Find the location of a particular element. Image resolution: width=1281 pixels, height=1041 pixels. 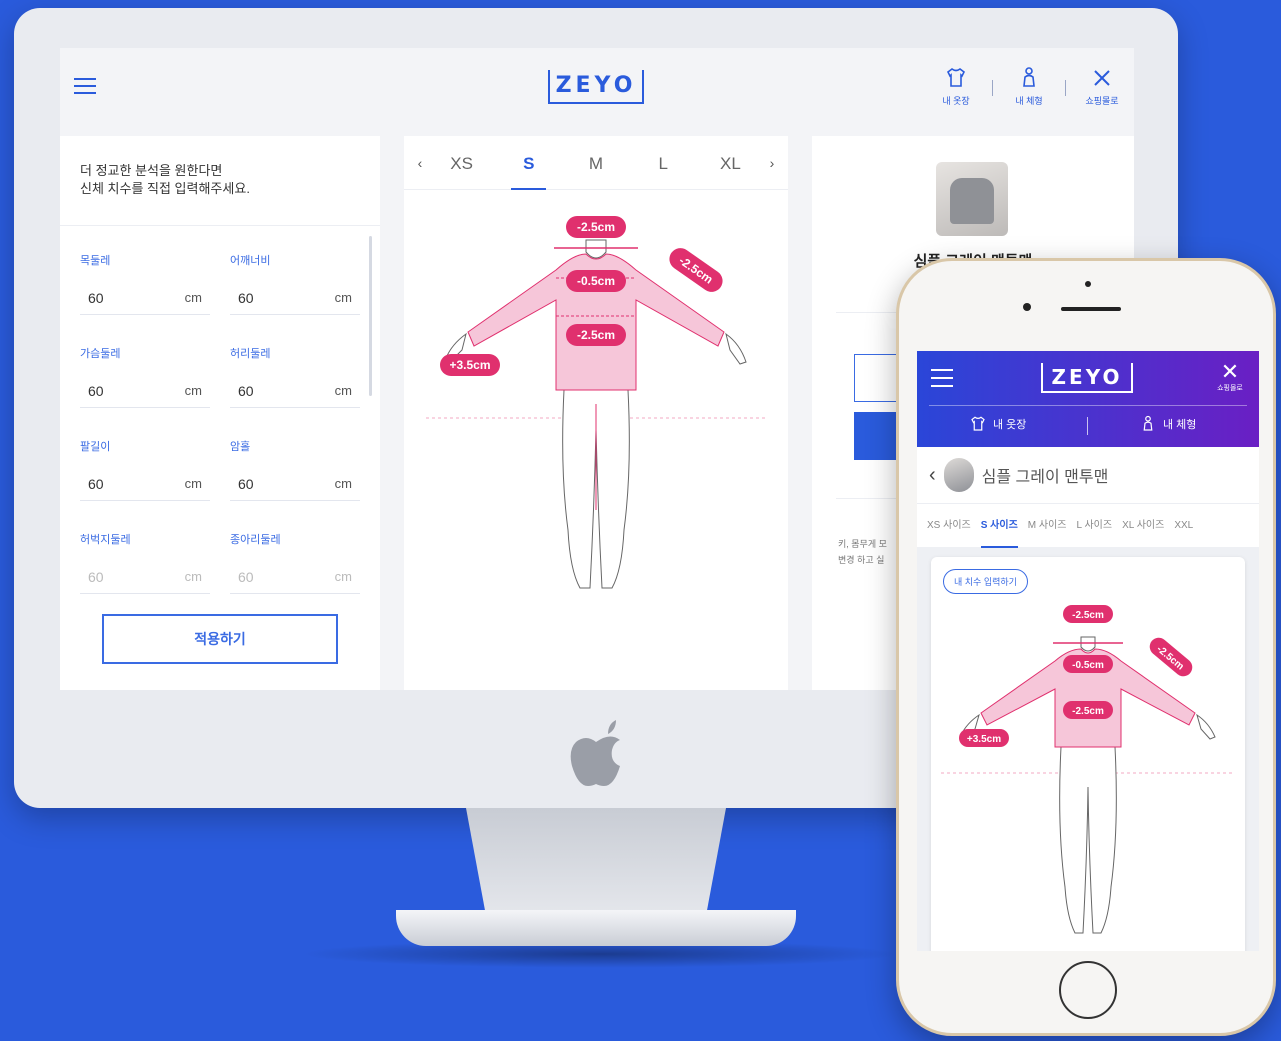

form-scrollbar is located at coordinates (370, 316).